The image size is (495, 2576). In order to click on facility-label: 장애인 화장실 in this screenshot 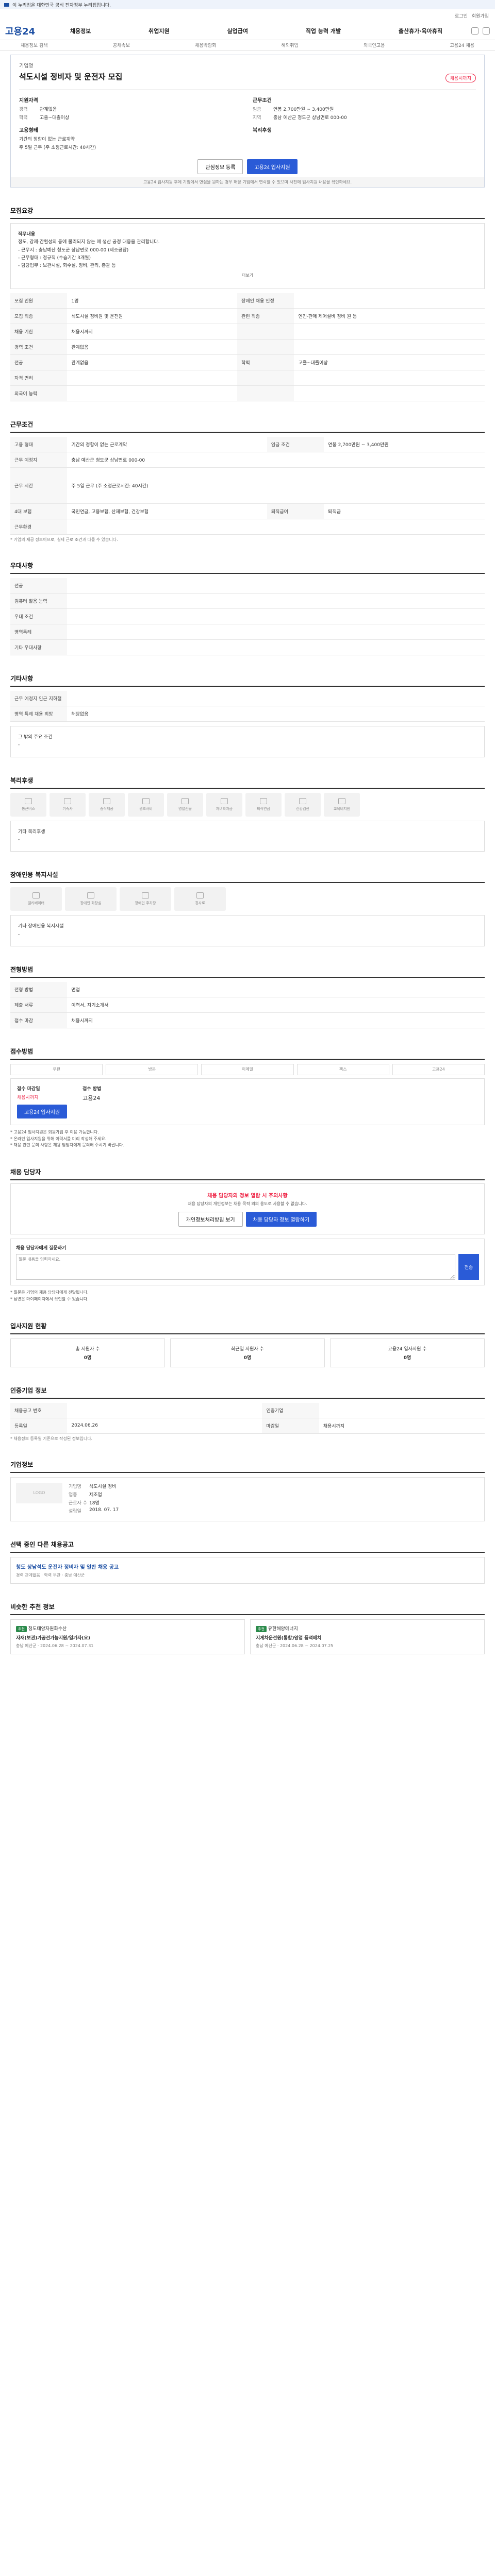, I will do `click(91, 903)`.